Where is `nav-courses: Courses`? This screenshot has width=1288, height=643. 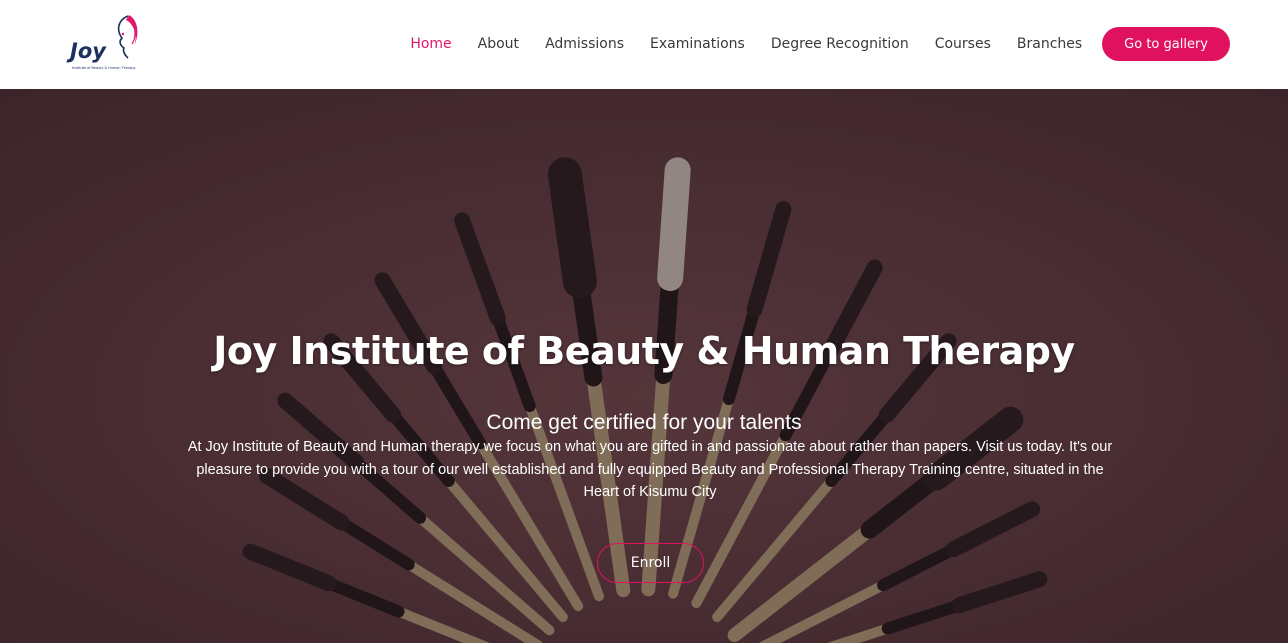 nav-courses: Courses is located at coordinates (963, 44).